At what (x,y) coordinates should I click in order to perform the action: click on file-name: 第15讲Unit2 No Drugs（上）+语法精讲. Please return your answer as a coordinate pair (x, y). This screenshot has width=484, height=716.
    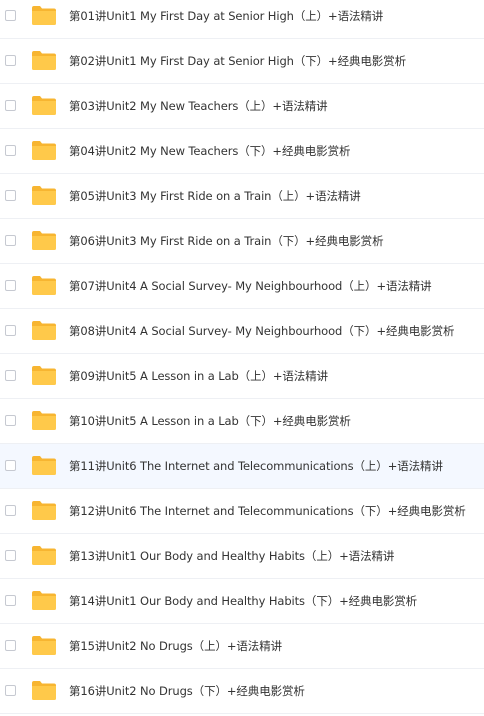
    Looking at the image, I should click on (175, 646).